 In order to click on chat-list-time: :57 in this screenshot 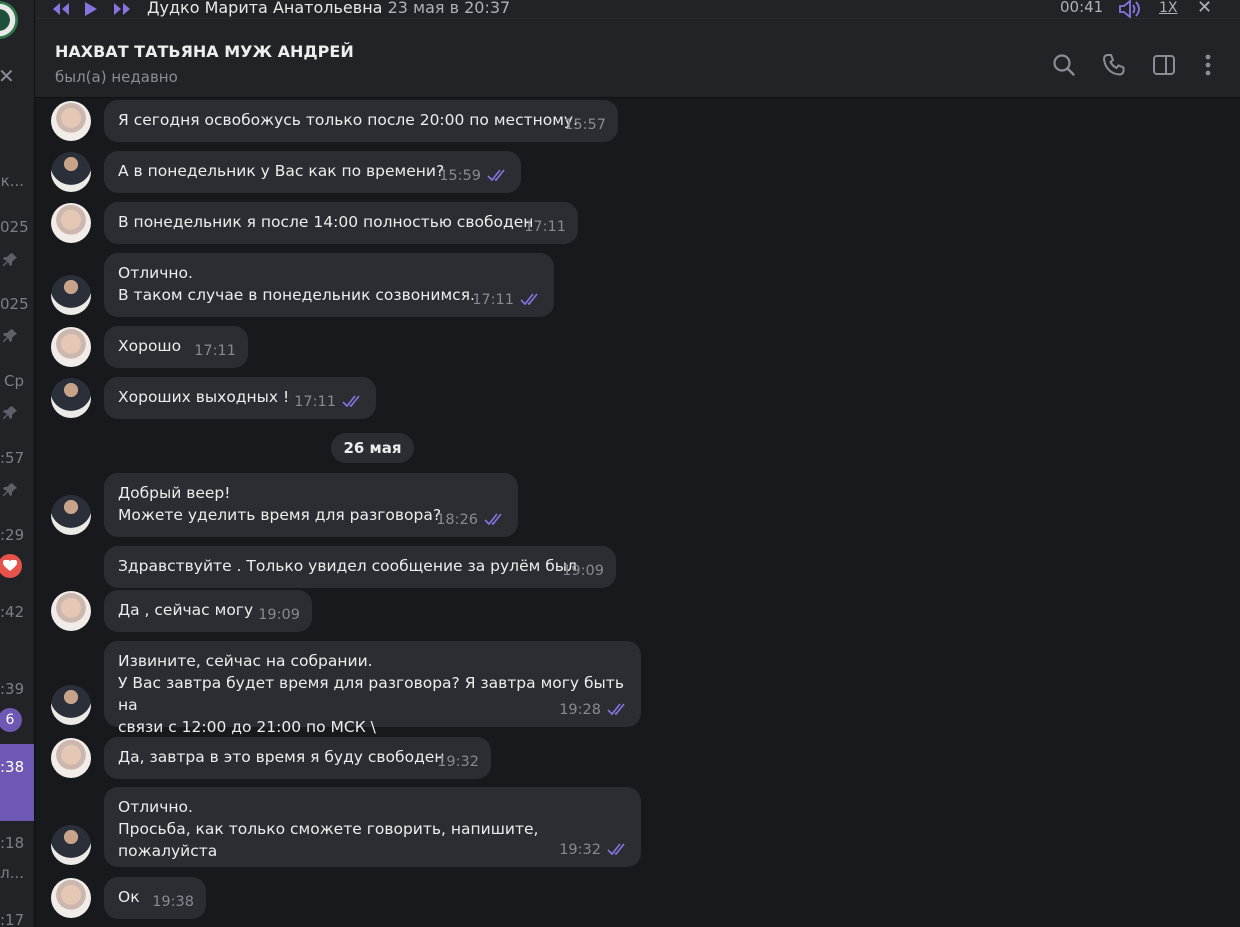, I will do `click(12, 458)`.